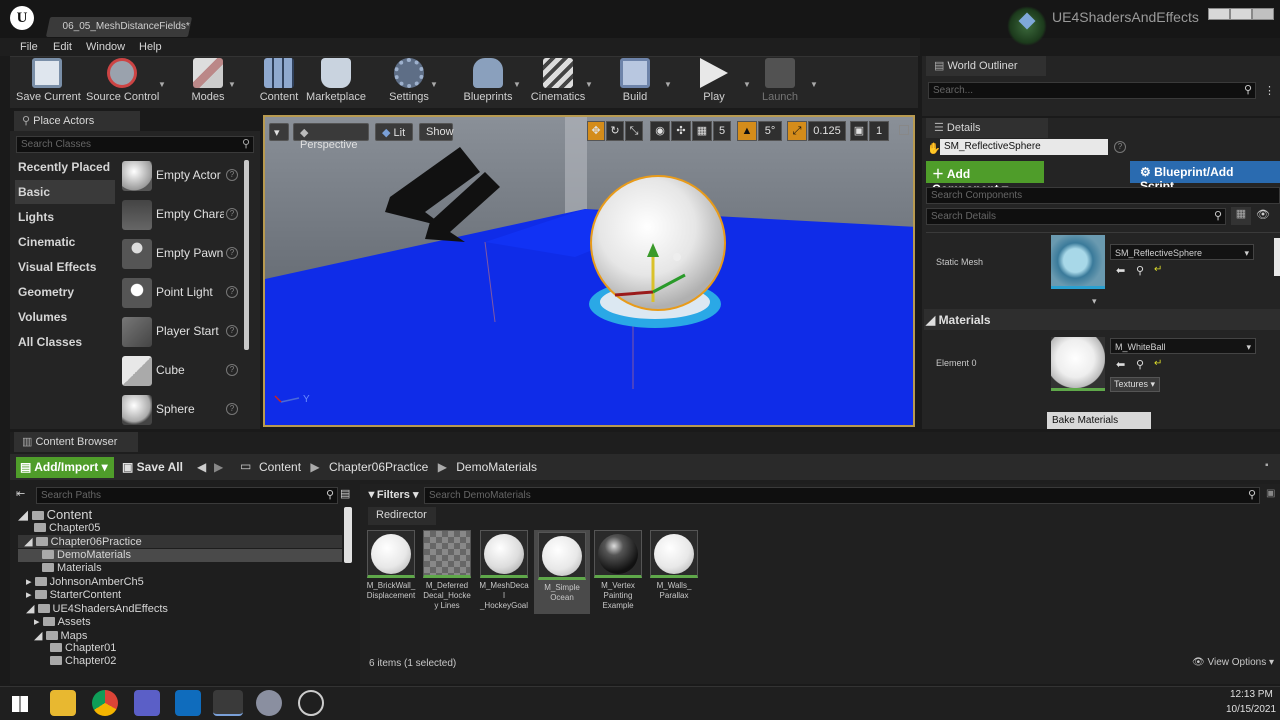 This screenshot has width=1280, height=720. I want to click on play-button: Play, so click(714, 82).